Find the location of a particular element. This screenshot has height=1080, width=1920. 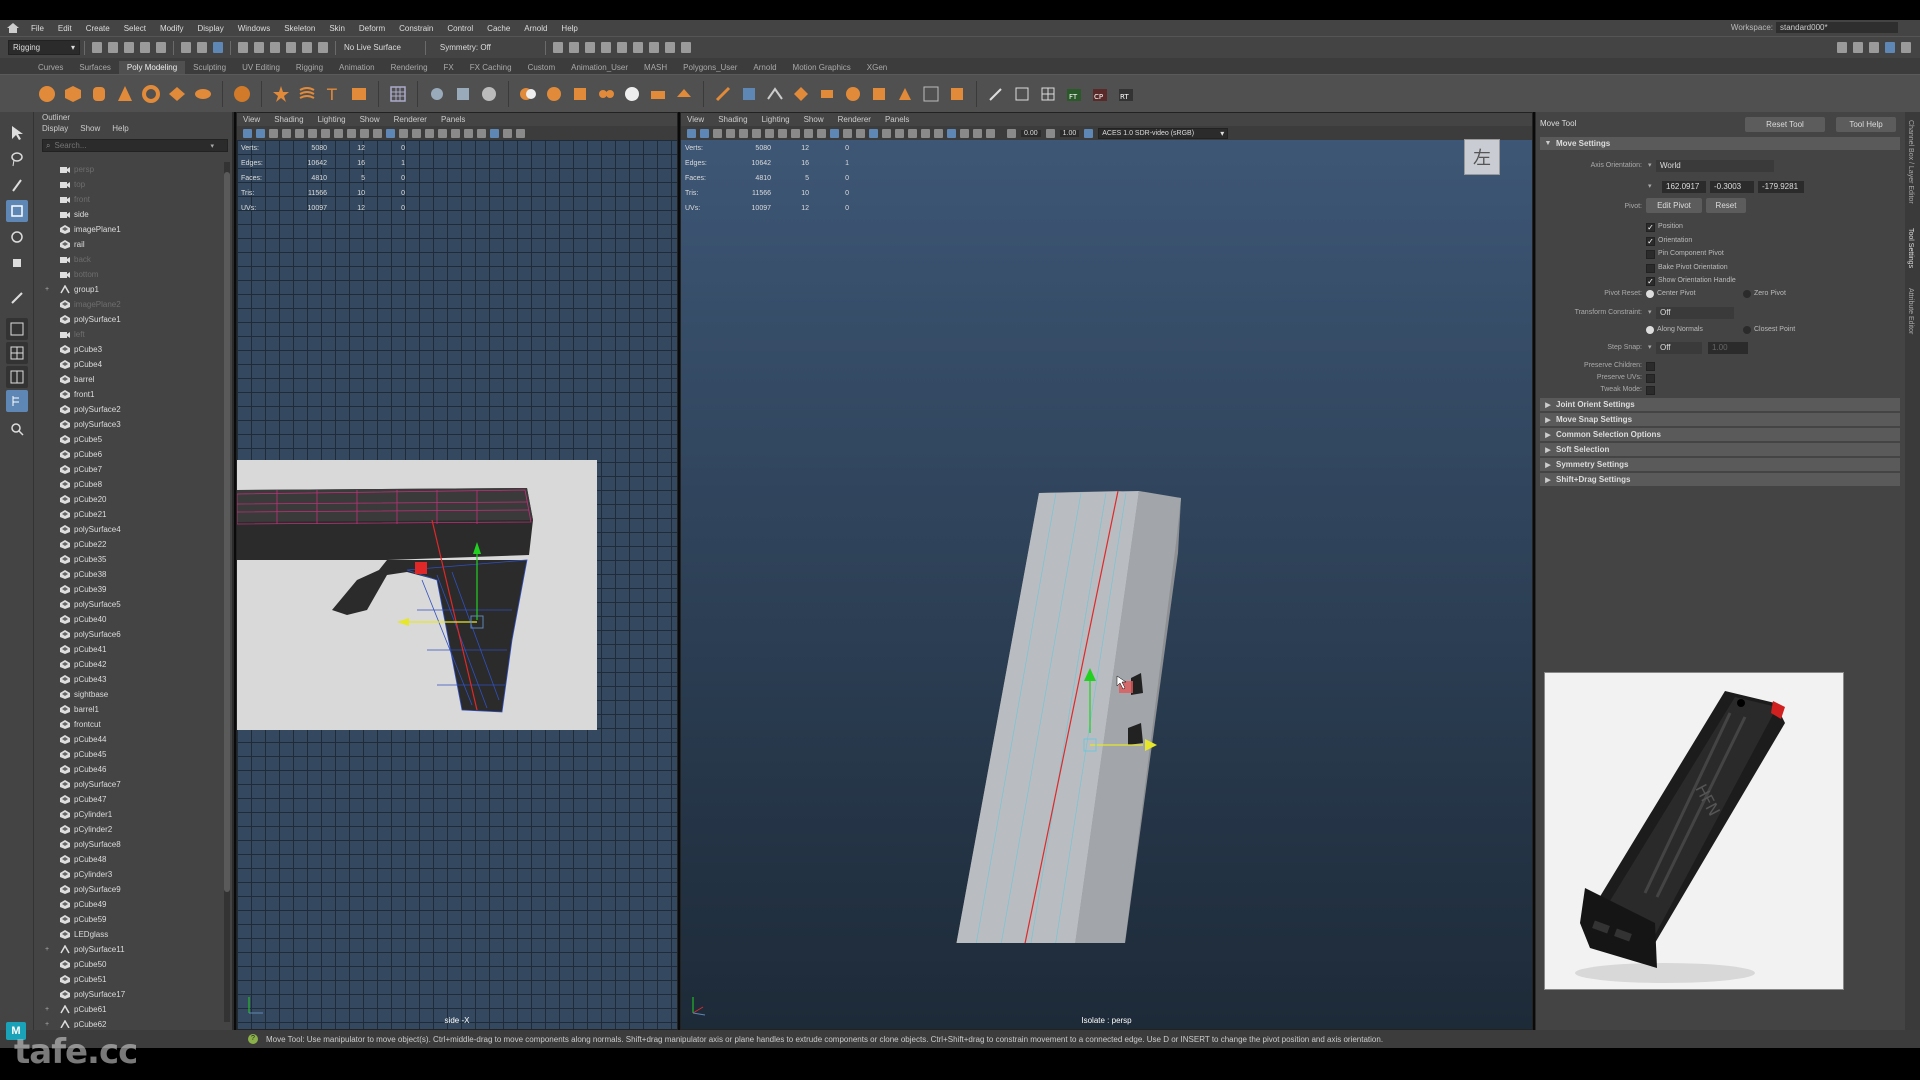

isolate-select-icon is located at coordinates (494, 133).